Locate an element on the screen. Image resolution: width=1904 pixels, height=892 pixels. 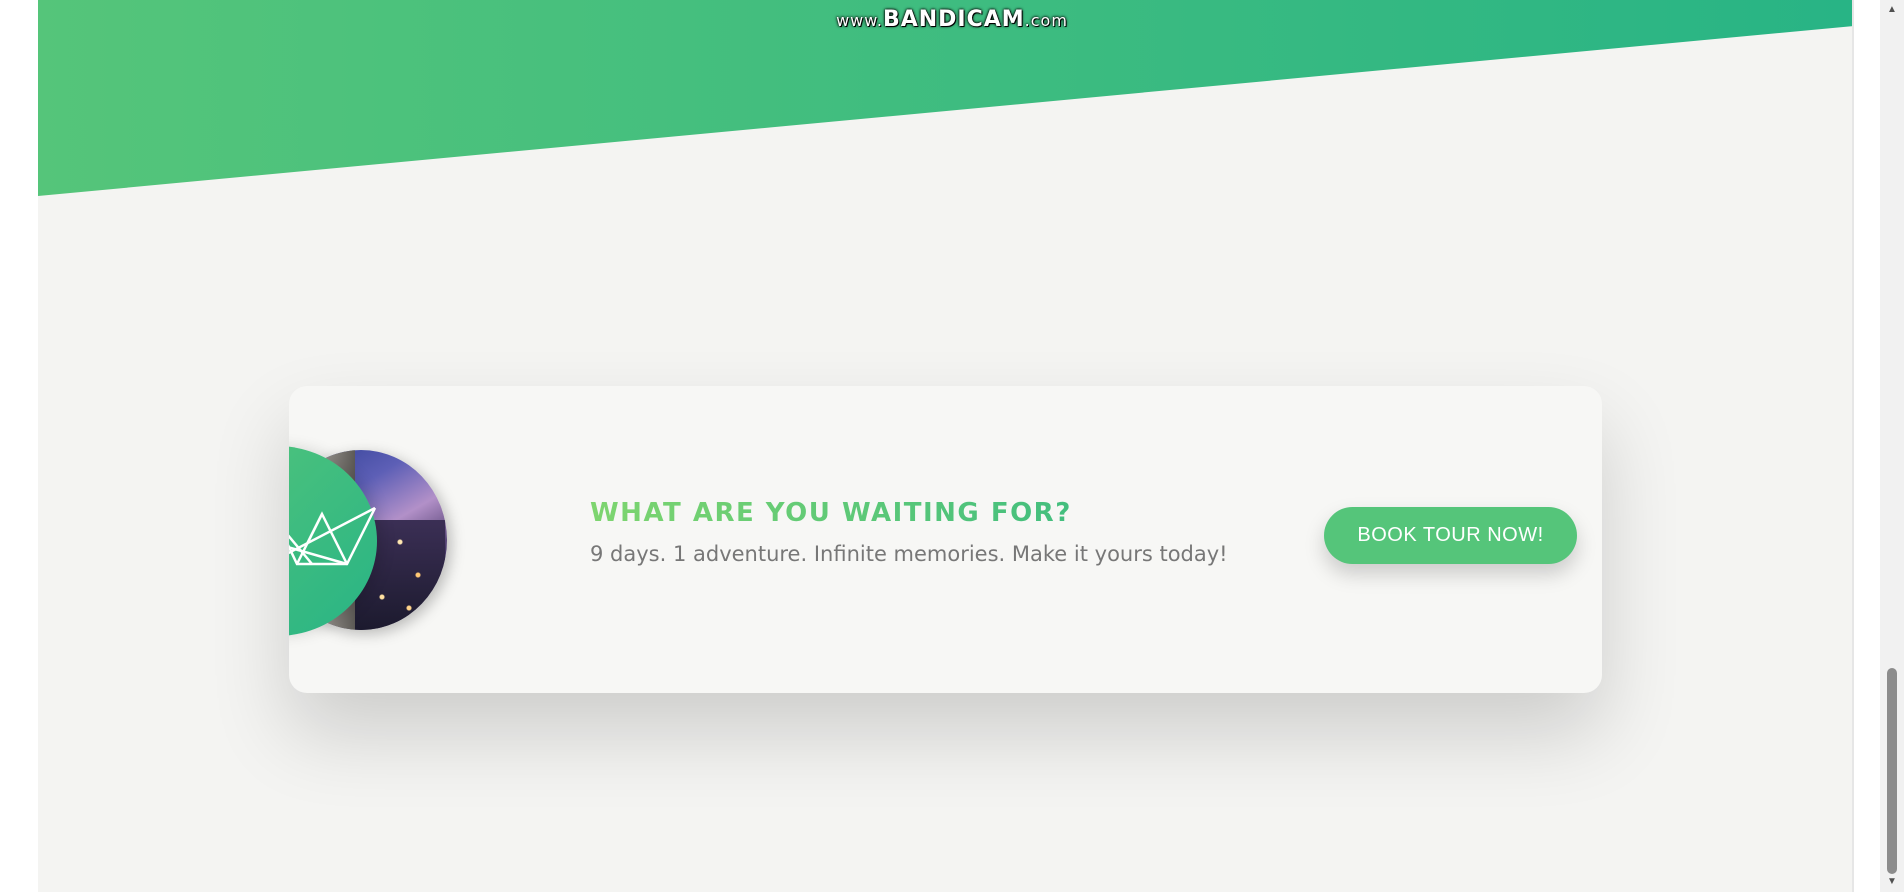
chevron-down-icon: ▼ is located at coordinates (1892, 882).